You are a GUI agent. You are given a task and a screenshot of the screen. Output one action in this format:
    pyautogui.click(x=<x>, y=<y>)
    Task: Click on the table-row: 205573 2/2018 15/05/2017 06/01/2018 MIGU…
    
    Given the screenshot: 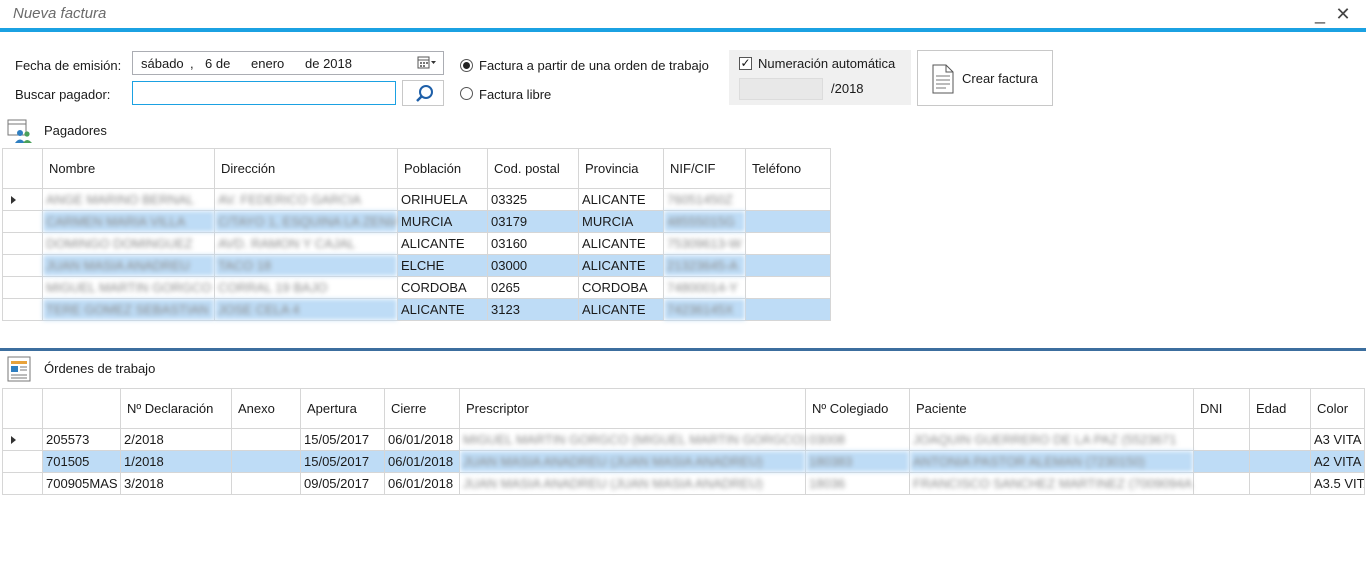 What is the action you would take?
    pyautogui.click(x=683, y=439)
    